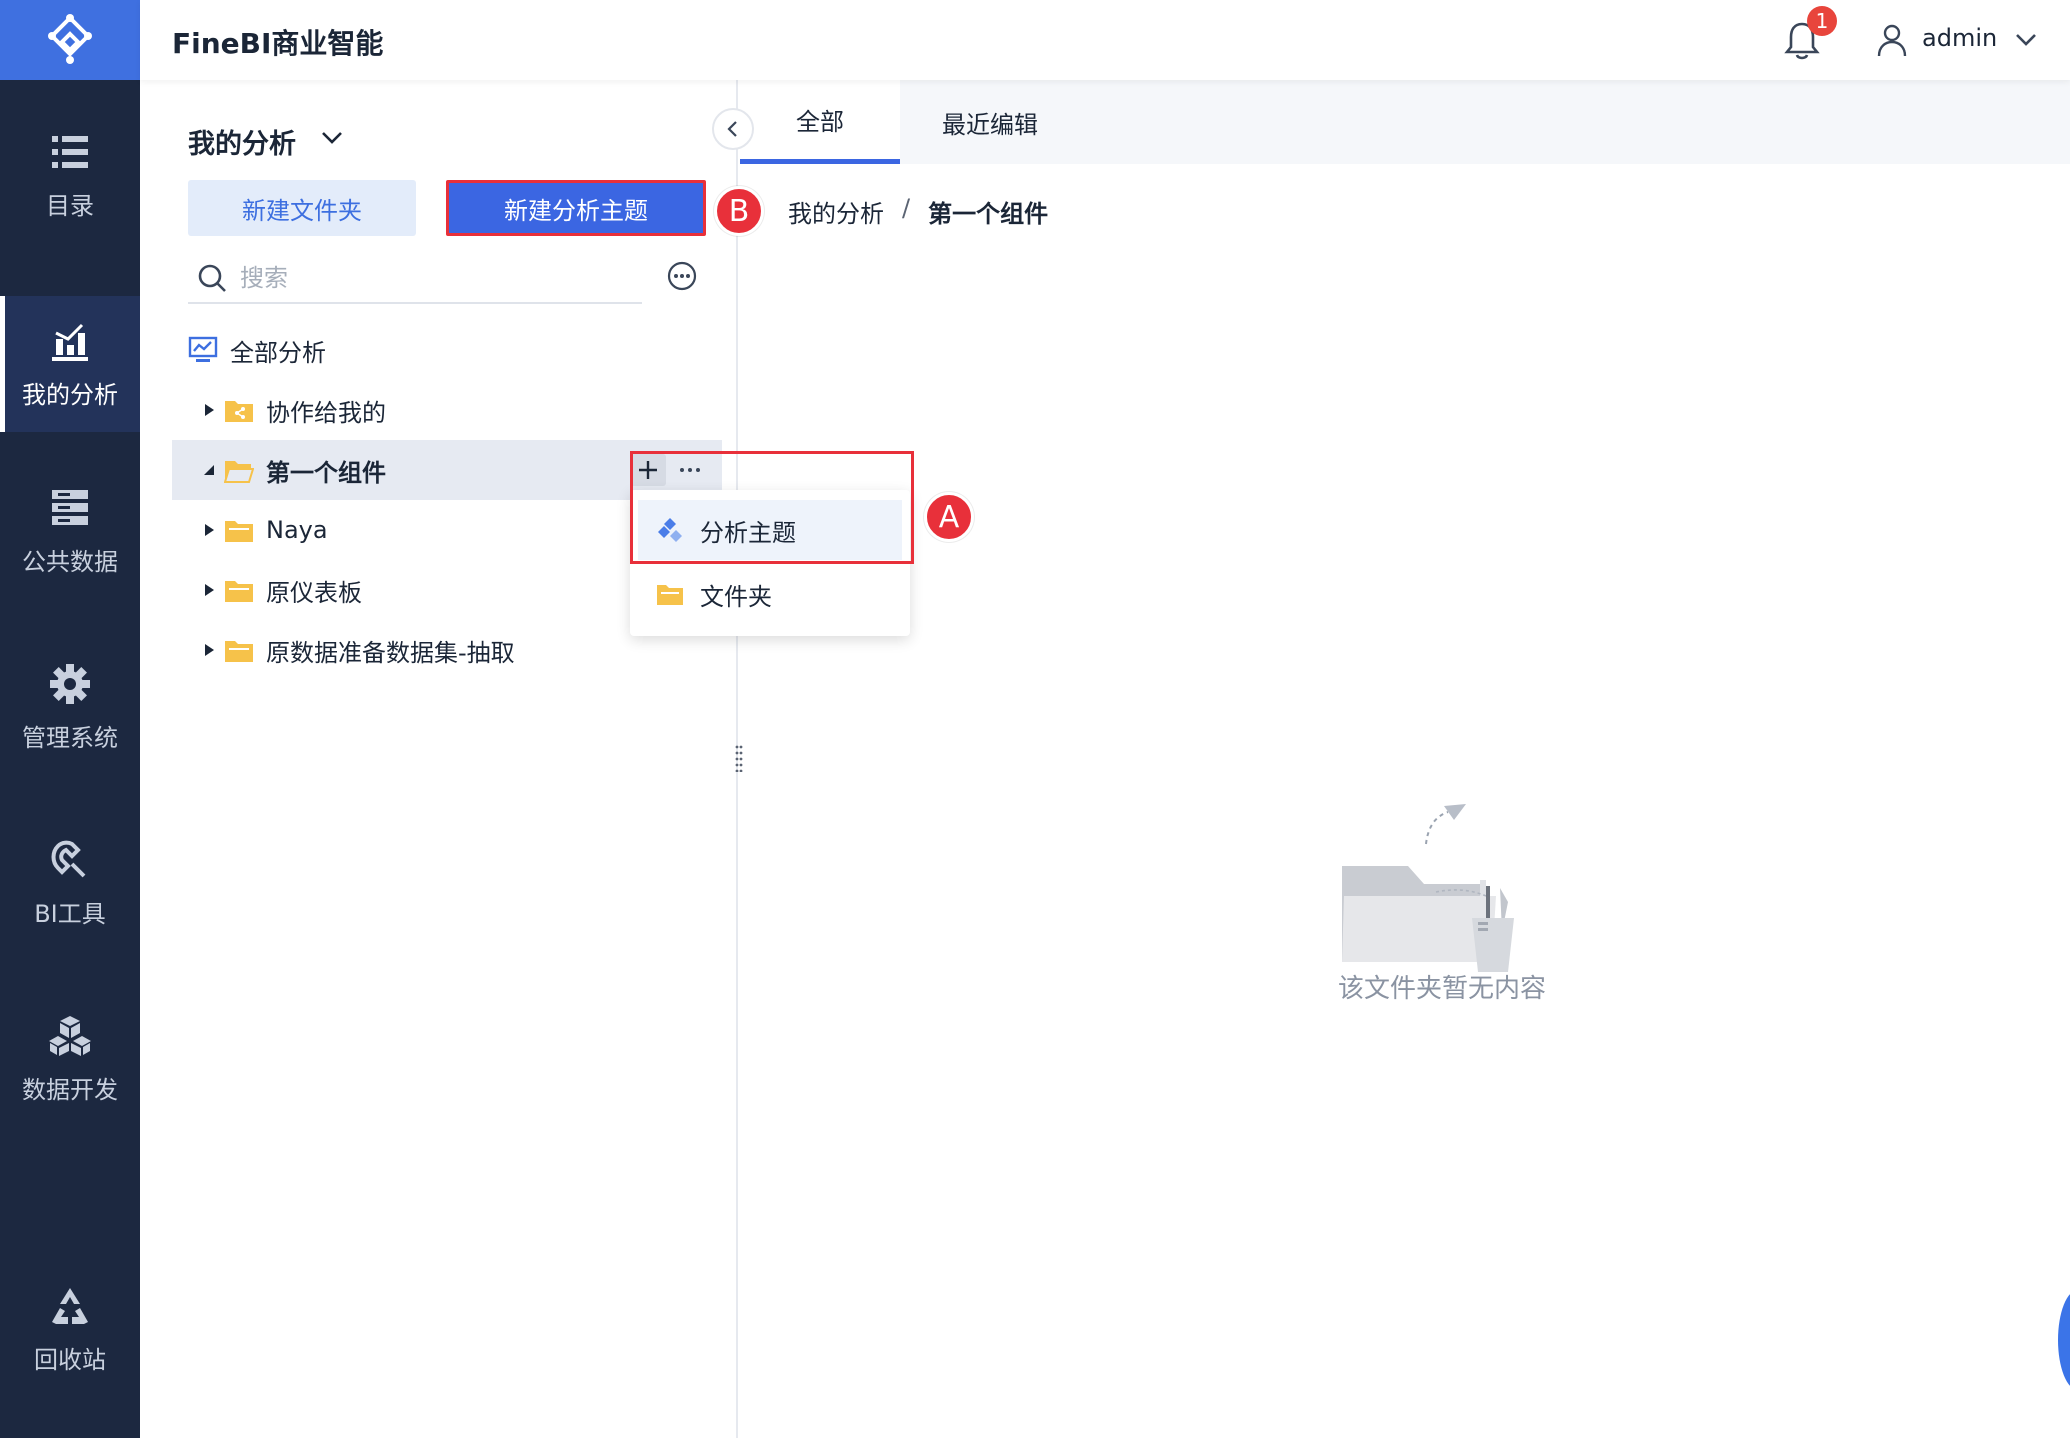 The image size is (2070, 1438). What do you see at coordinates (820, 122) in the screenshot?
I see `tab-all: 全部` at bounding box center [820, 122].